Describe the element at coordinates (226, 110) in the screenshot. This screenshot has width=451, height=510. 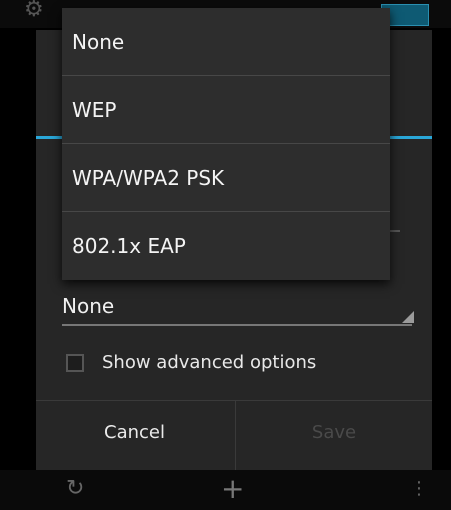
I see `option-wep: WEP` at that location.